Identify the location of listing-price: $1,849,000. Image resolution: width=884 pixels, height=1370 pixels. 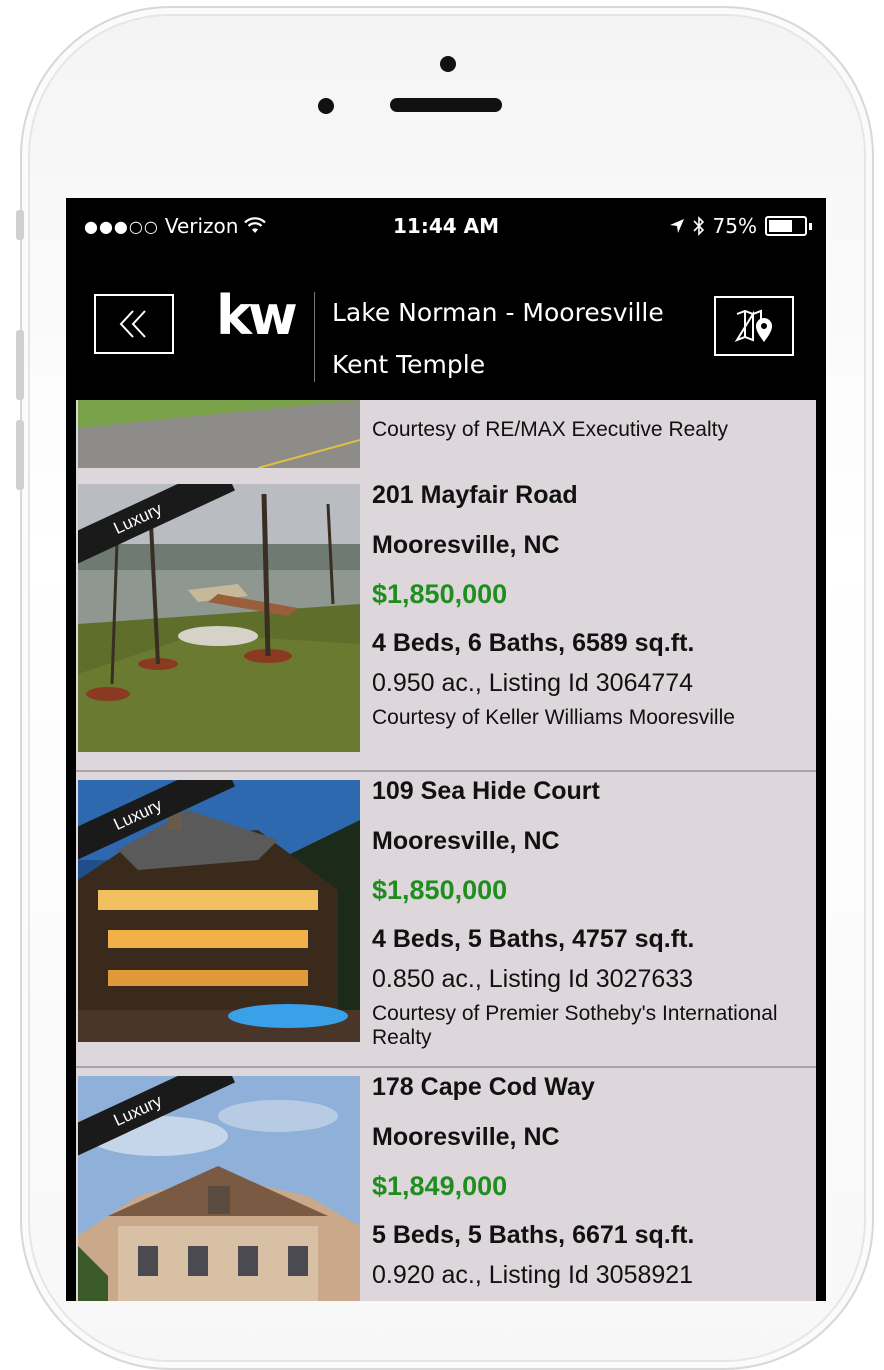
(440, 1186).